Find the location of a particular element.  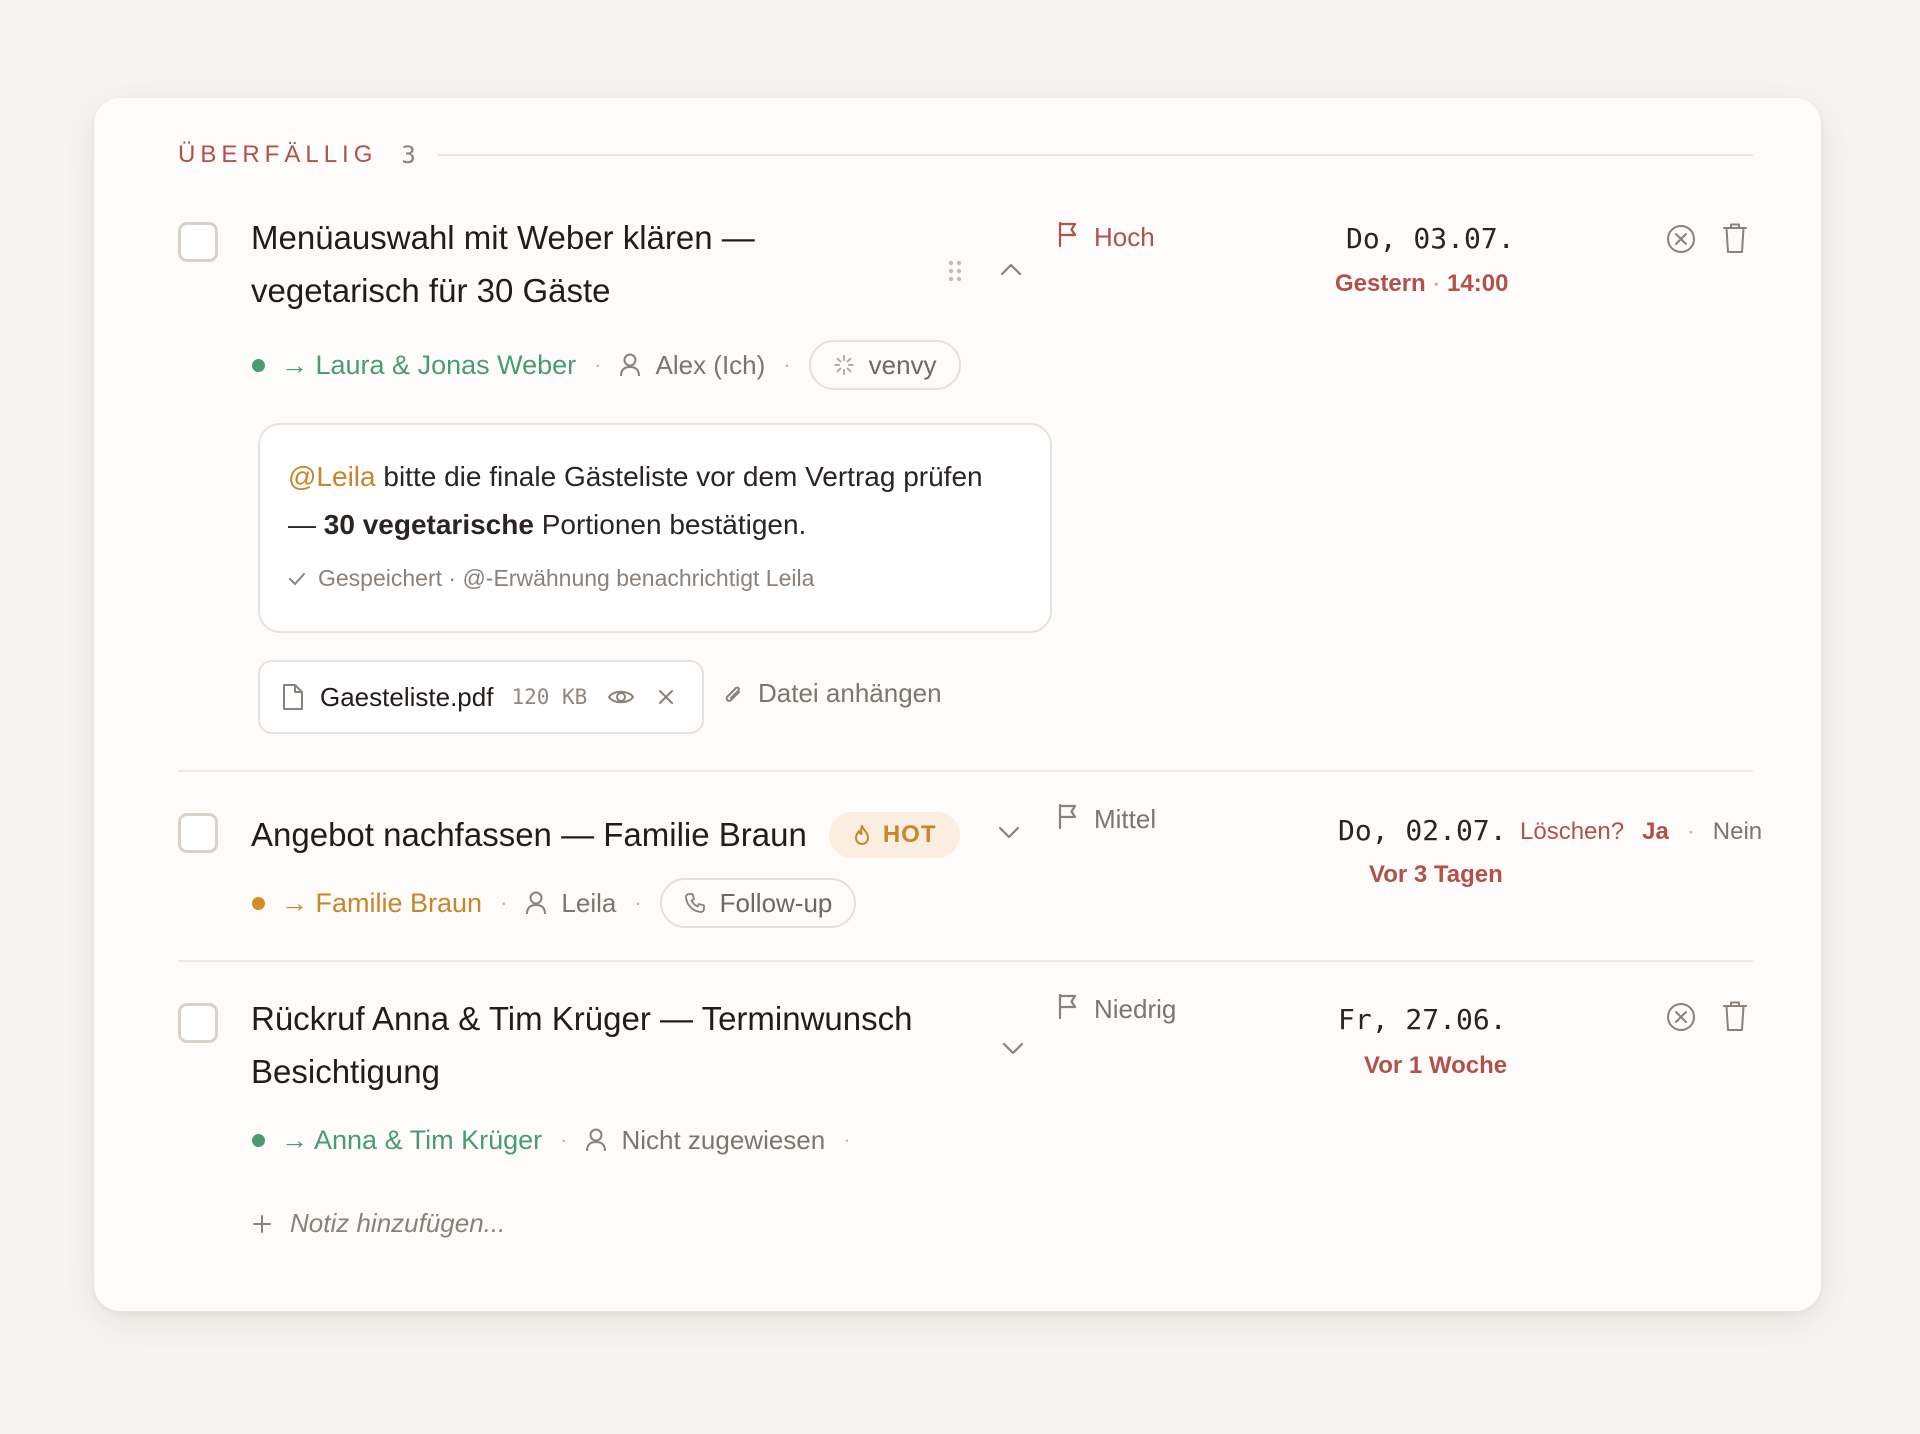

source-chip: venvy is located at coordinates (884, 365).